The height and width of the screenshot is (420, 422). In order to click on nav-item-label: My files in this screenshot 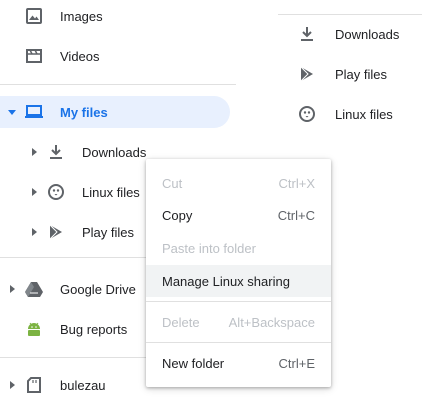, I will do `click(84, 112)`.